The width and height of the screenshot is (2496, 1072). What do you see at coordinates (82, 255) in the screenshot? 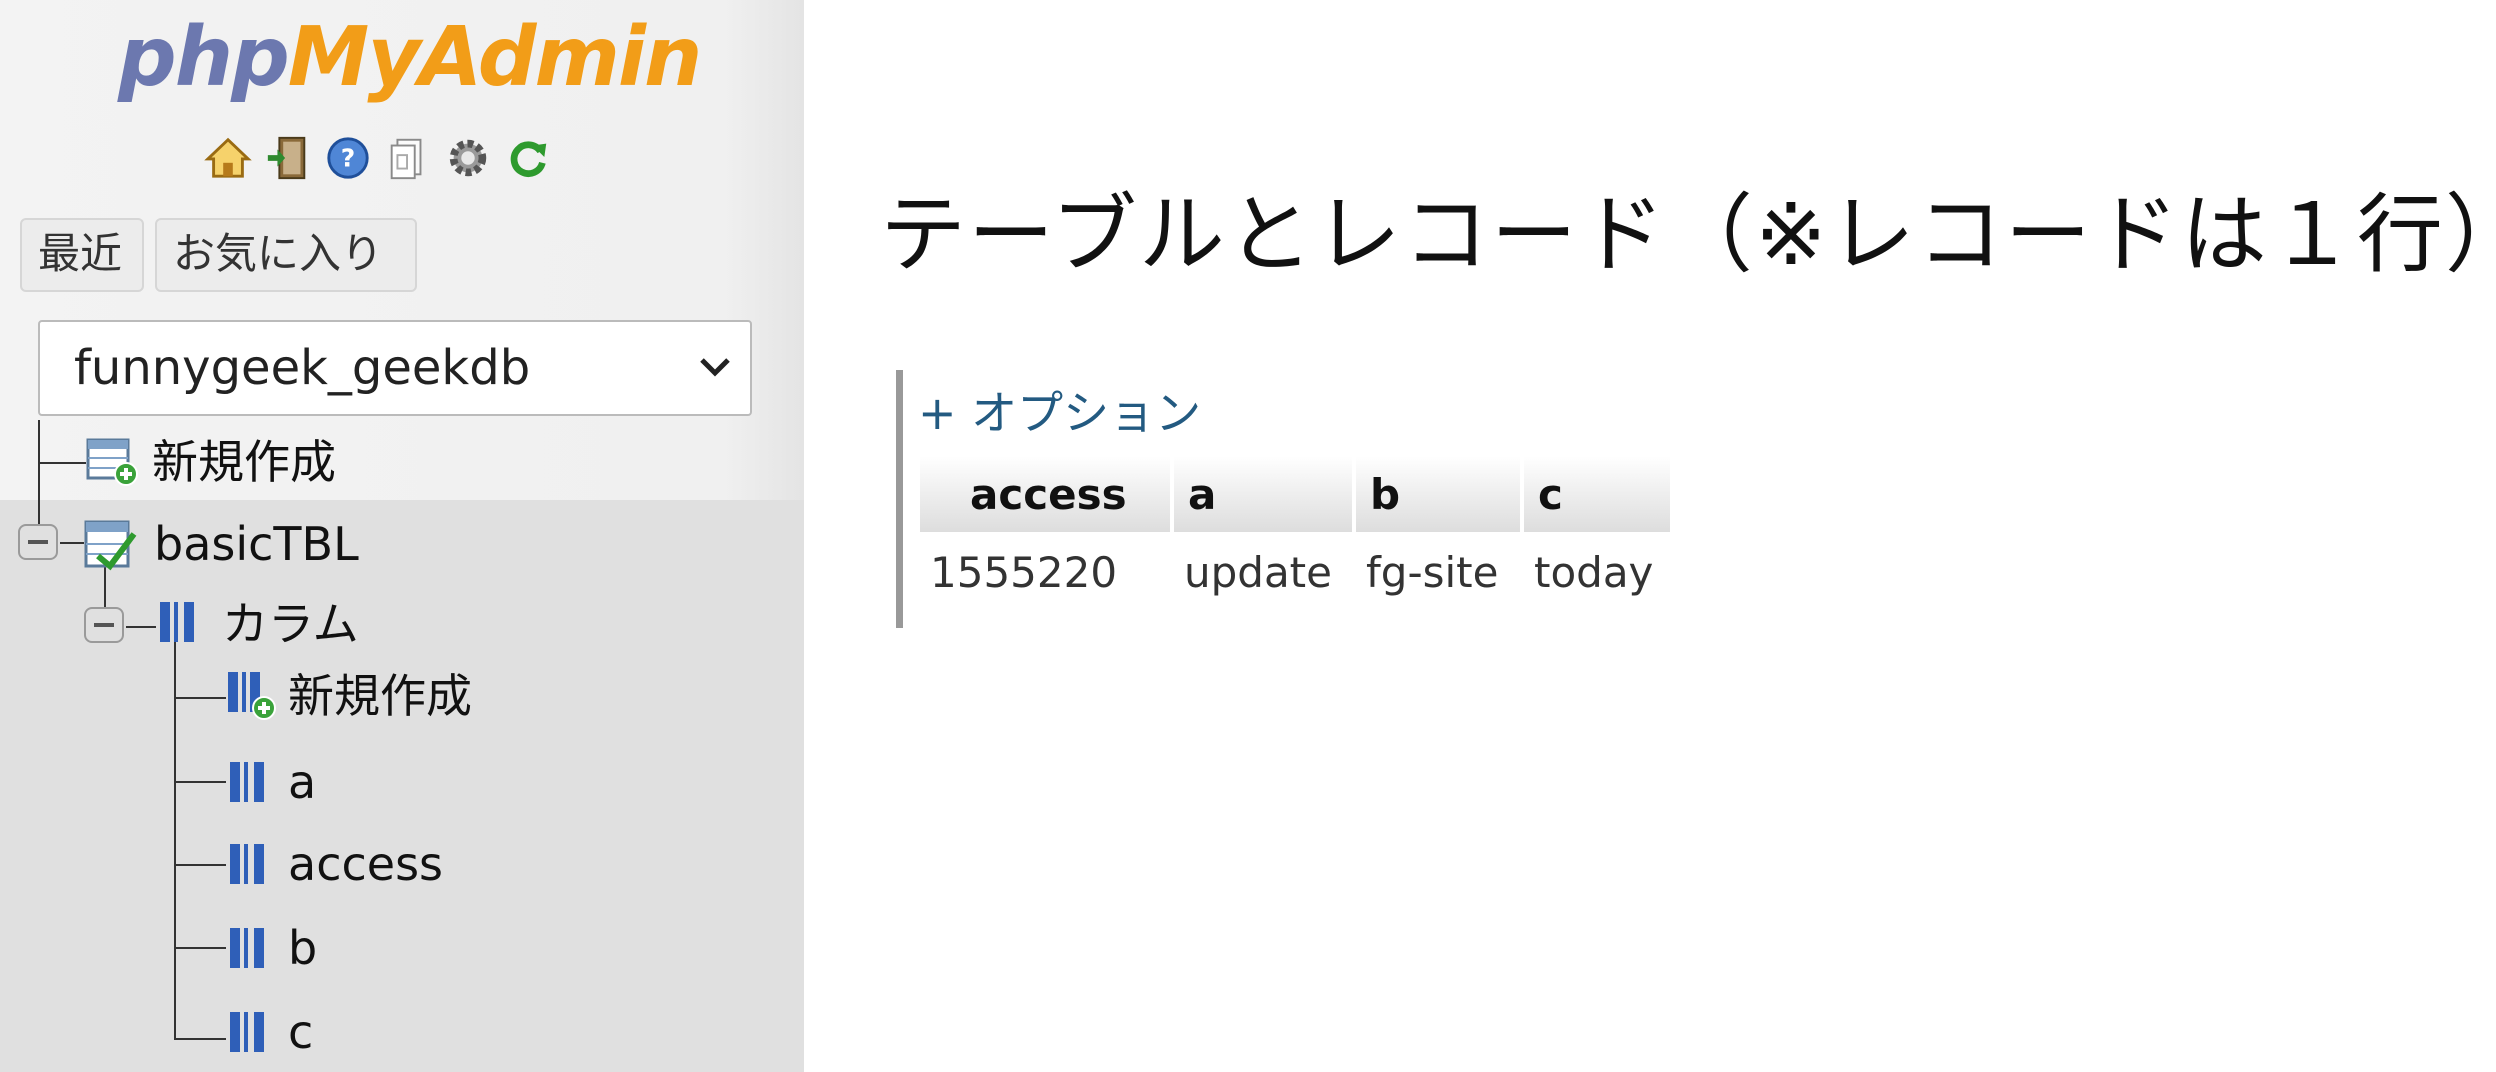
I see `recent-button: 最近` at bounding box center [82, 255].